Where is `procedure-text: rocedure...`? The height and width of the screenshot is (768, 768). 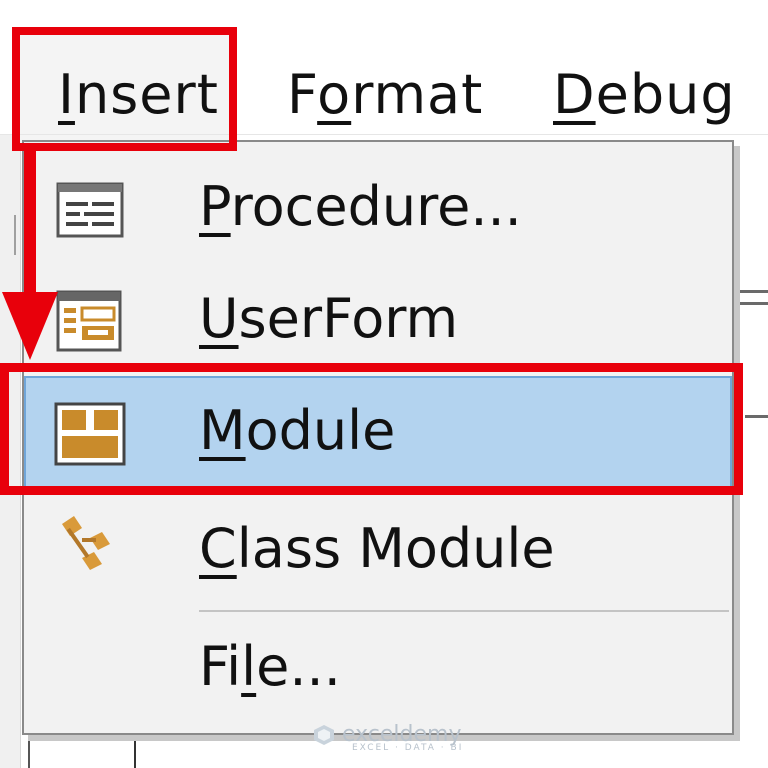 procedure-text: rocedure... is located at coordinates (376, 206).